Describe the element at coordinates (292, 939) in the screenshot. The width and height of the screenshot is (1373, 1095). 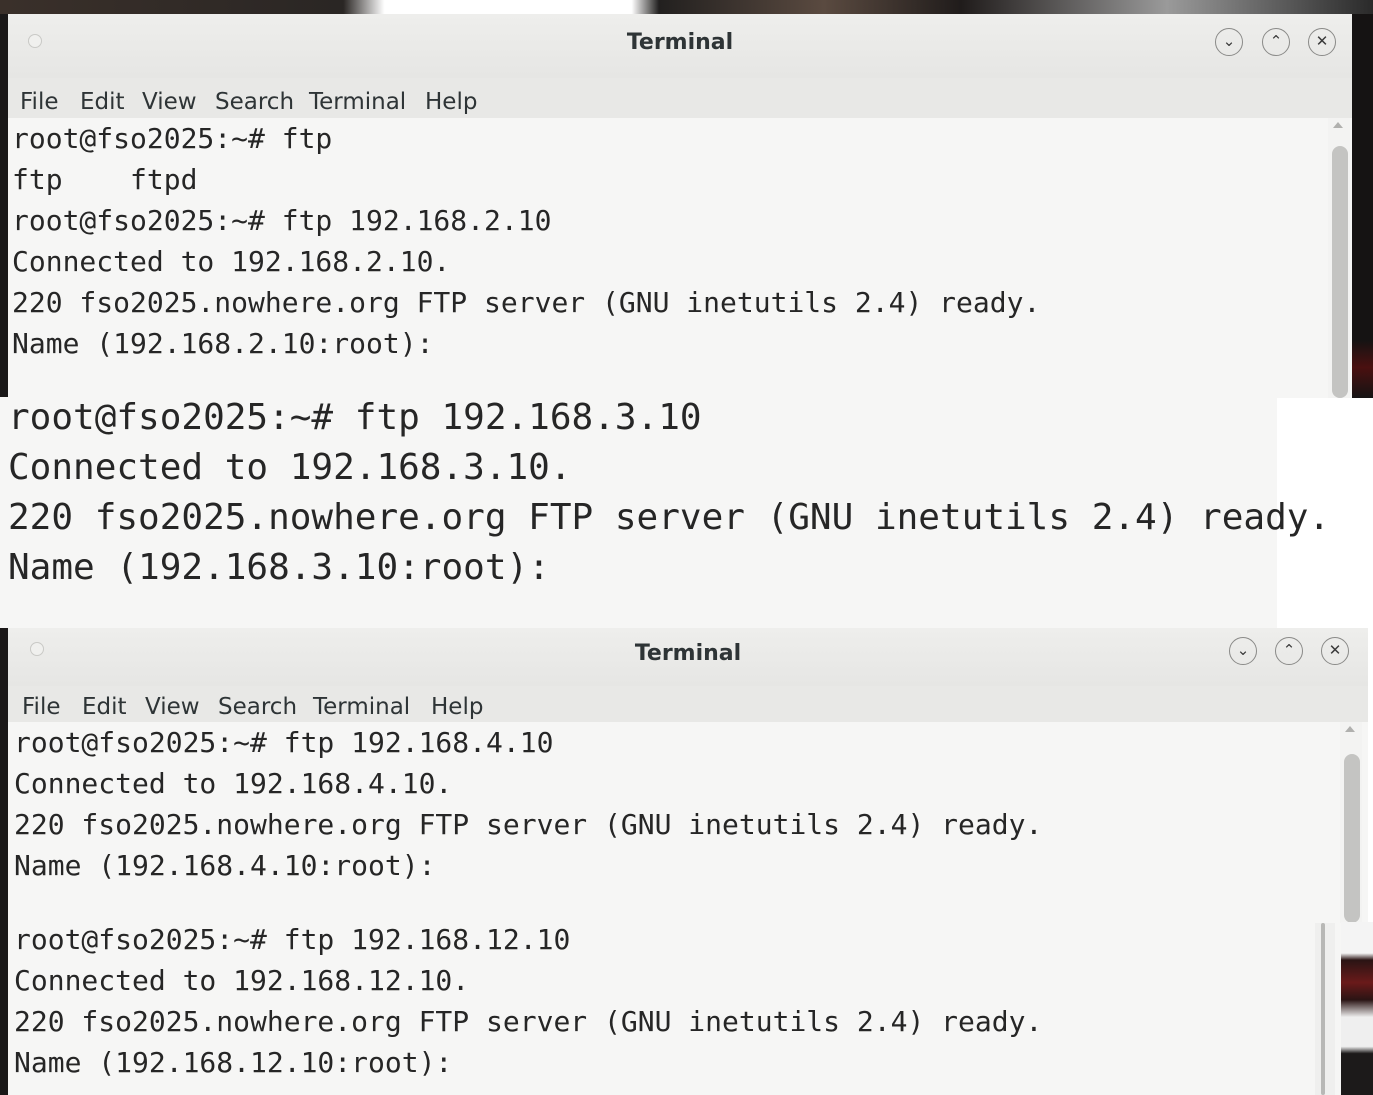
I see `terminal-line: root@fso2025:~# ftp 192.168.12.10` at that location.